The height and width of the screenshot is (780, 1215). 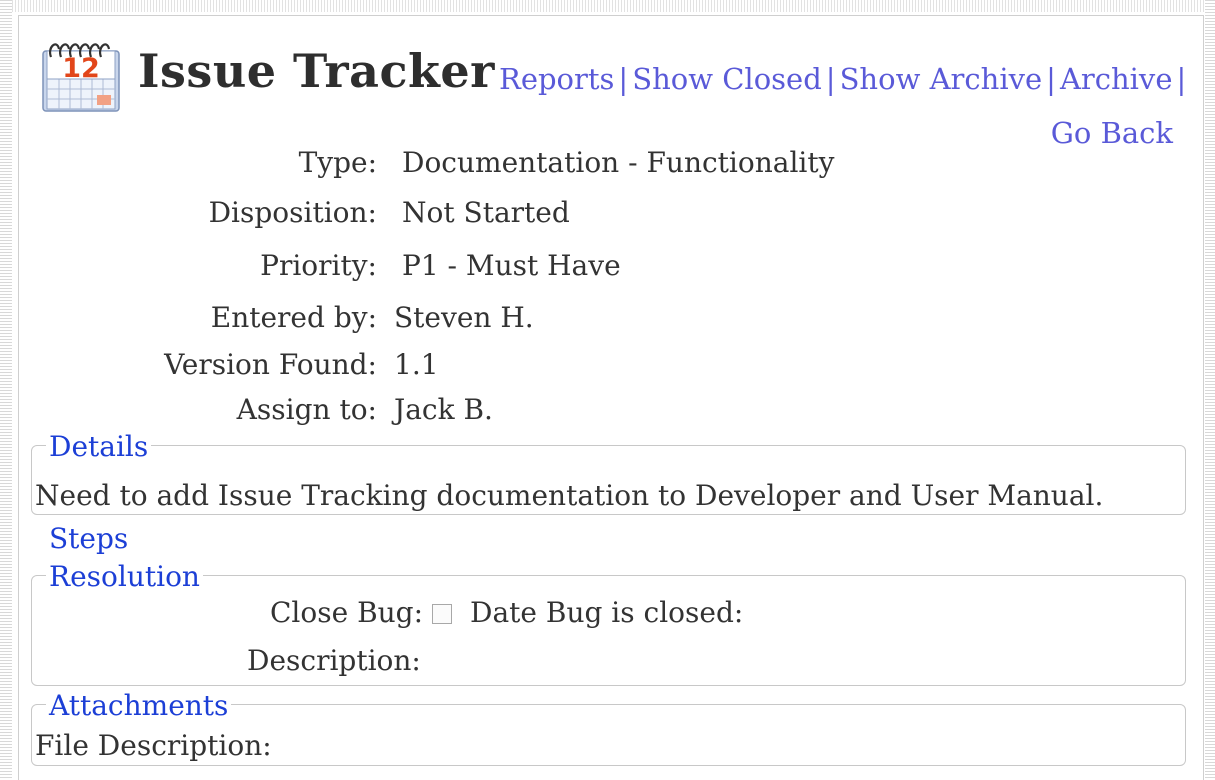 I want to click on disposition-value: Not Started, so click(x=486, y=212).